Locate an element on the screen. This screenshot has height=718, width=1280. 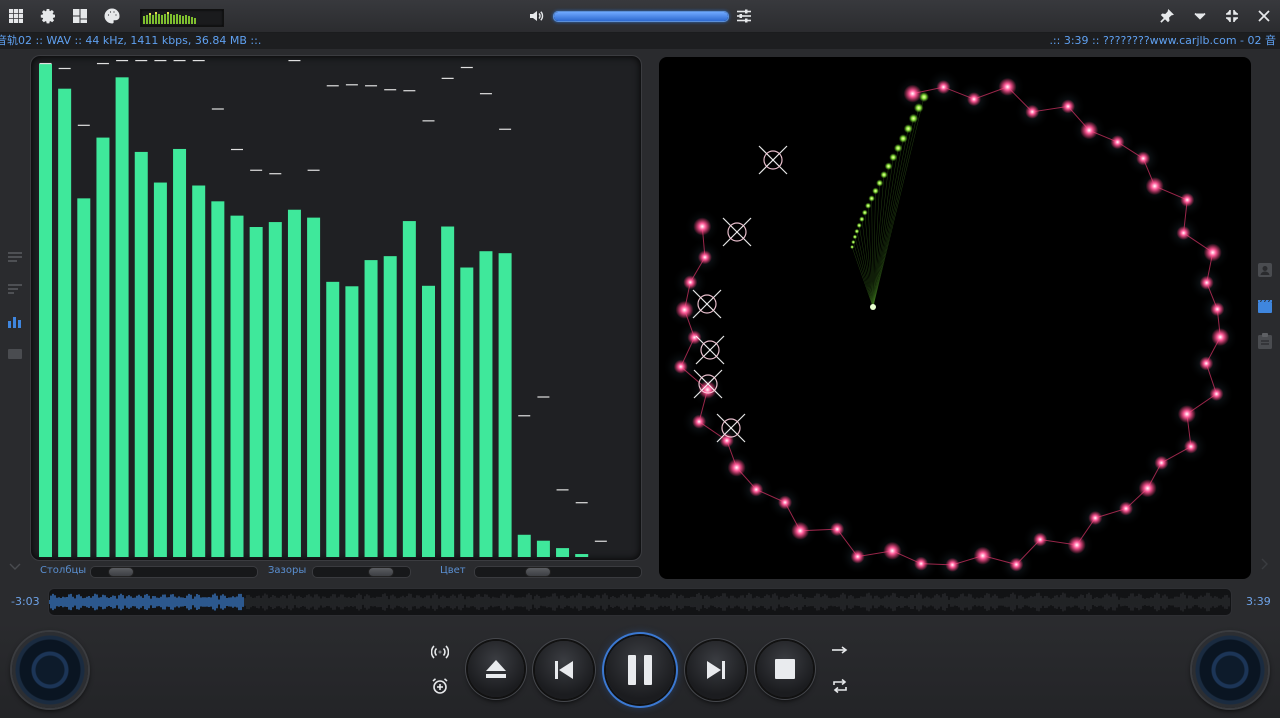
chevron-right-small-icon is located at coordinates (1265, 564).